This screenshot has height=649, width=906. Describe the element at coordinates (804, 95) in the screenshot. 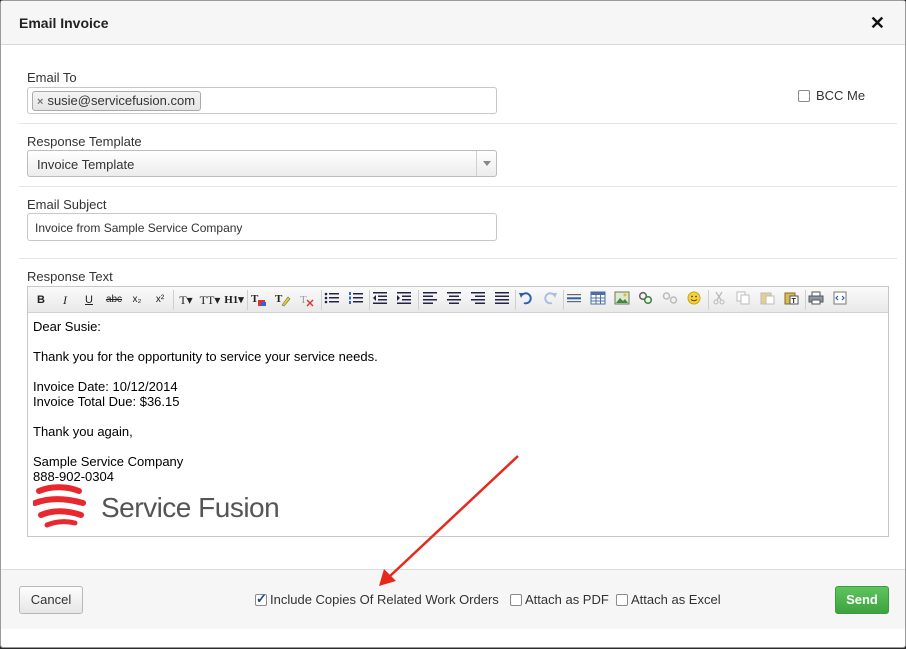

I see `bcc-me-checkbox` at that location.